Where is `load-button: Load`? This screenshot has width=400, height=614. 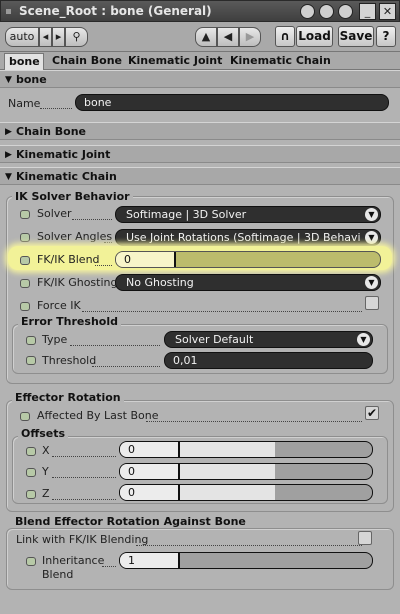
load-button: Load is located at coordinates (314, 36).